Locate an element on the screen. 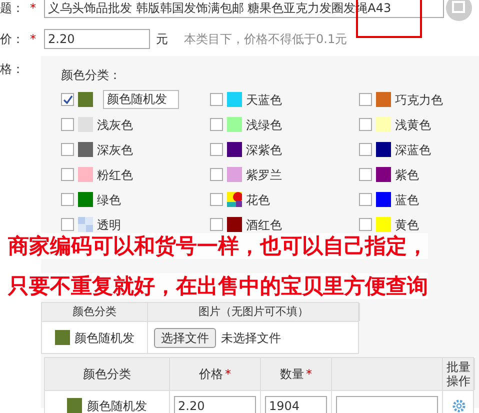 The image size is (479, 413). color-label: 黄色 is located at coordinates (407, 225).